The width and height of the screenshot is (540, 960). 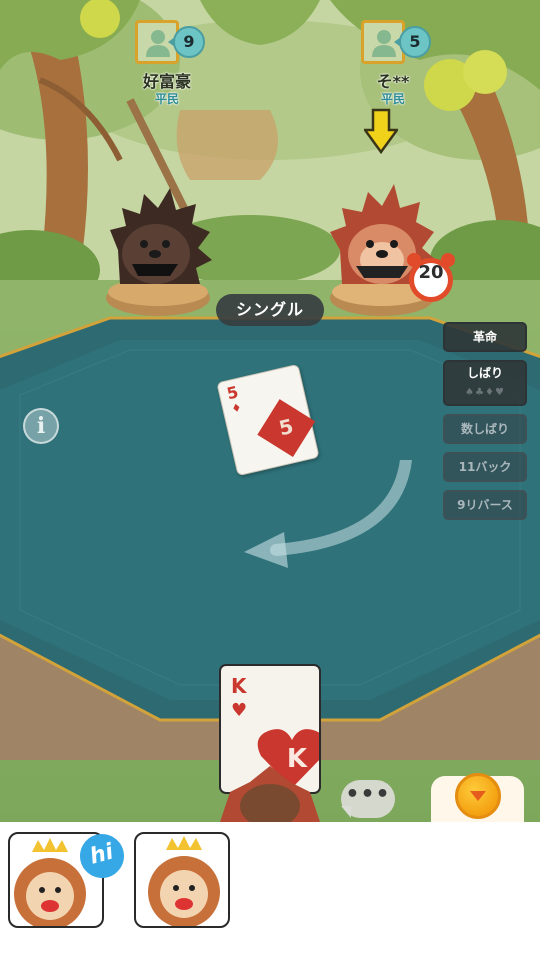 What do you see at coordinates (328, 514) in the screenshot?
I see `play-direction-arrow-icon` at bounding box center [328, 514].